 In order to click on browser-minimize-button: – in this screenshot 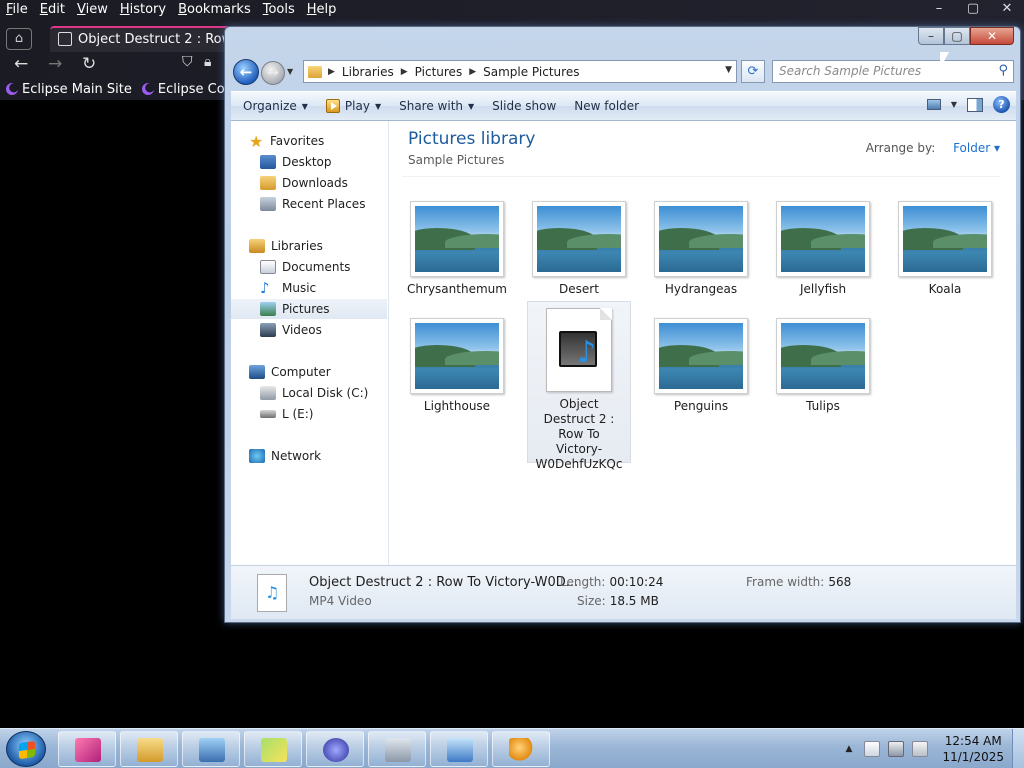, I will do `click(939, 10)`.